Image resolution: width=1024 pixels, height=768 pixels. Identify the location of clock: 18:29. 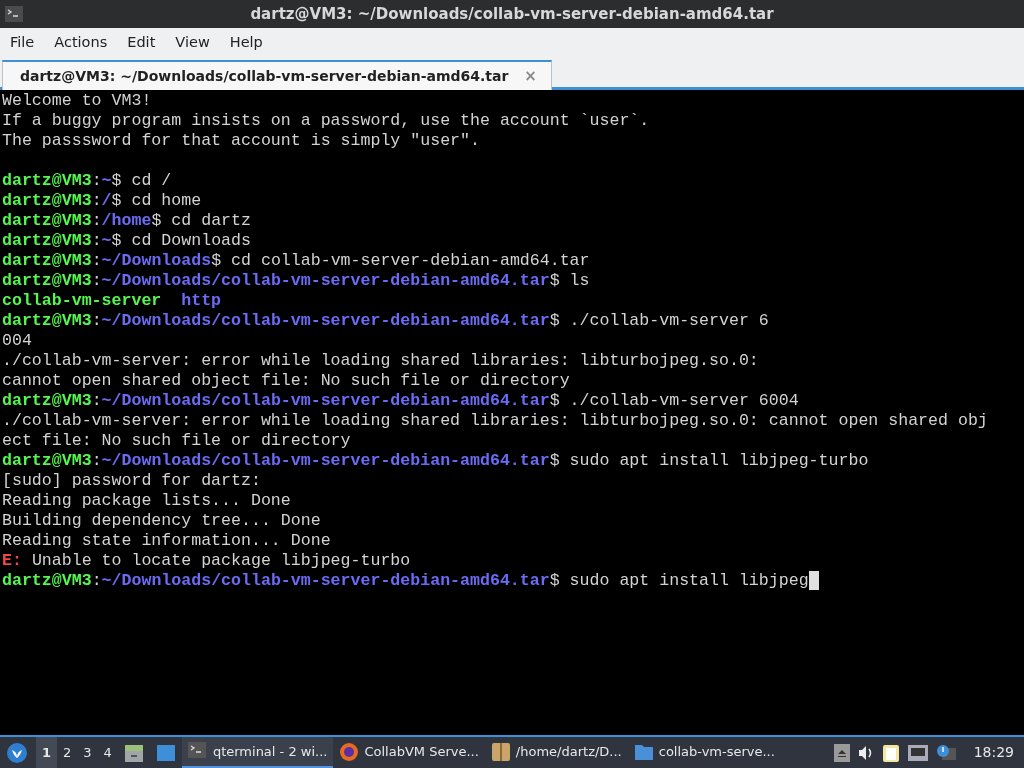
(993, 752).